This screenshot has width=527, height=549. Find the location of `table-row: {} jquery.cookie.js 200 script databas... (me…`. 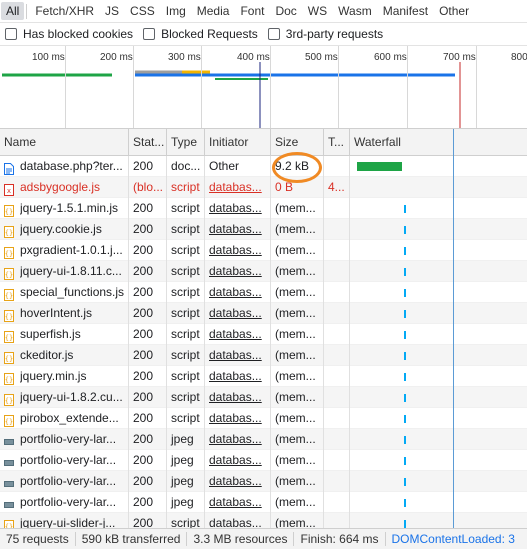

table-row: {} jquery.cookie.js 200 script databas... (me… is located at coordinates (263, 229).